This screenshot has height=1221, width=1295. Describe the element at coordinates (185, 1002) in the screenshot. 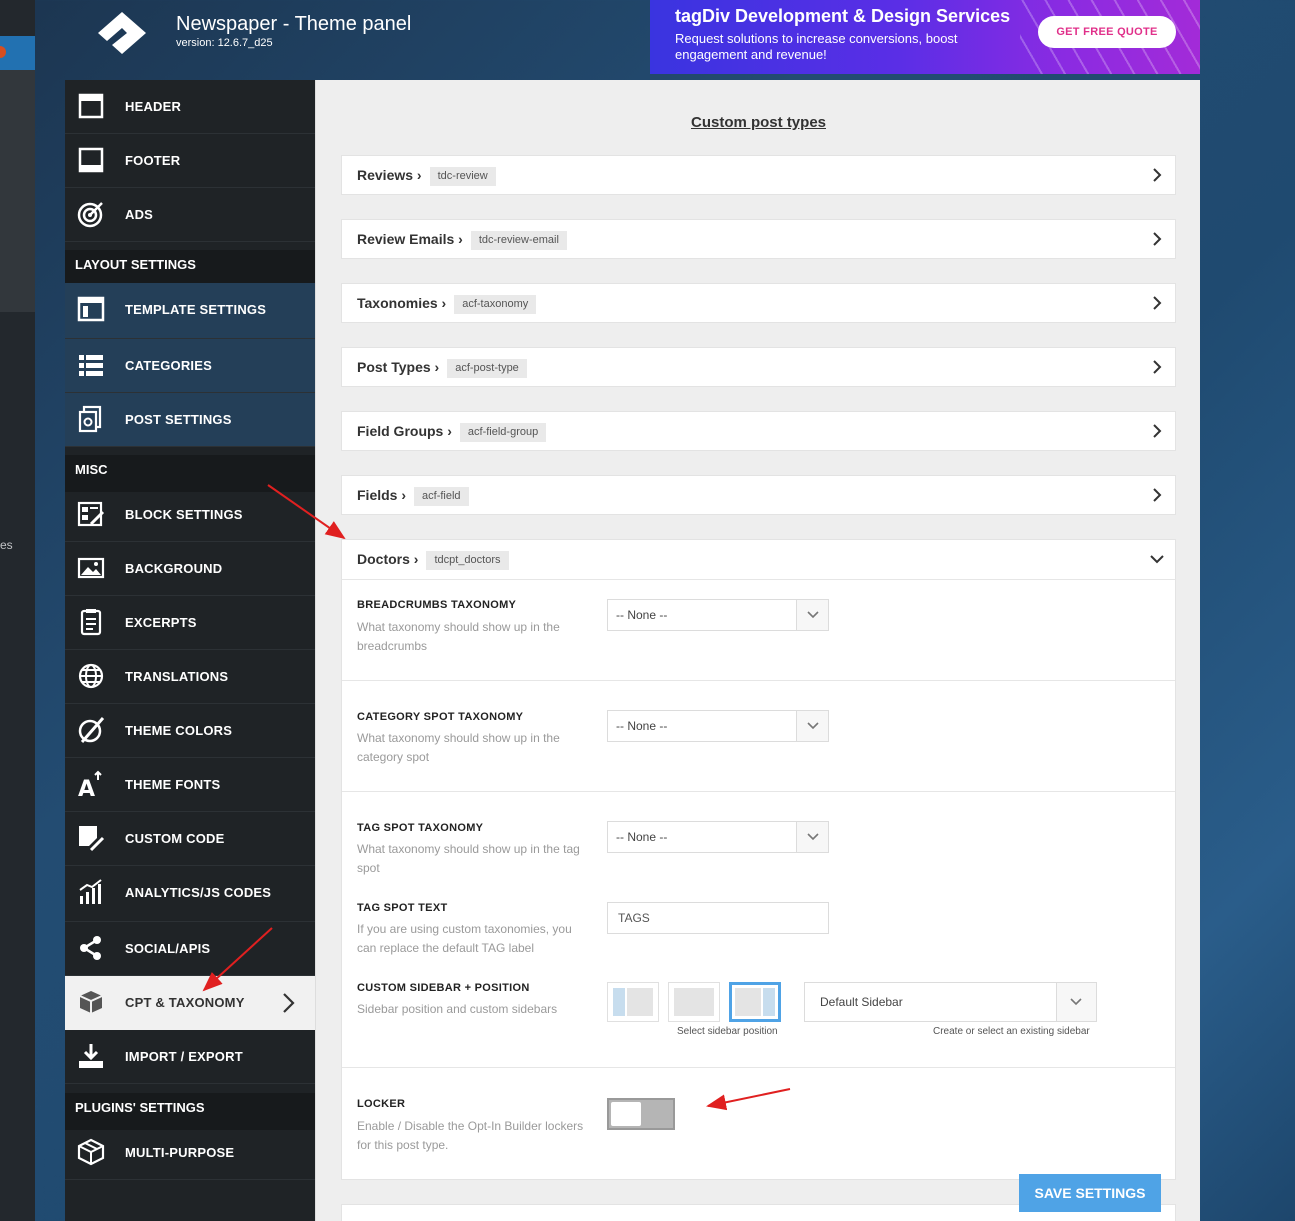

I see `sidebar-item-label: CPT & TAXONOMY` at that location.